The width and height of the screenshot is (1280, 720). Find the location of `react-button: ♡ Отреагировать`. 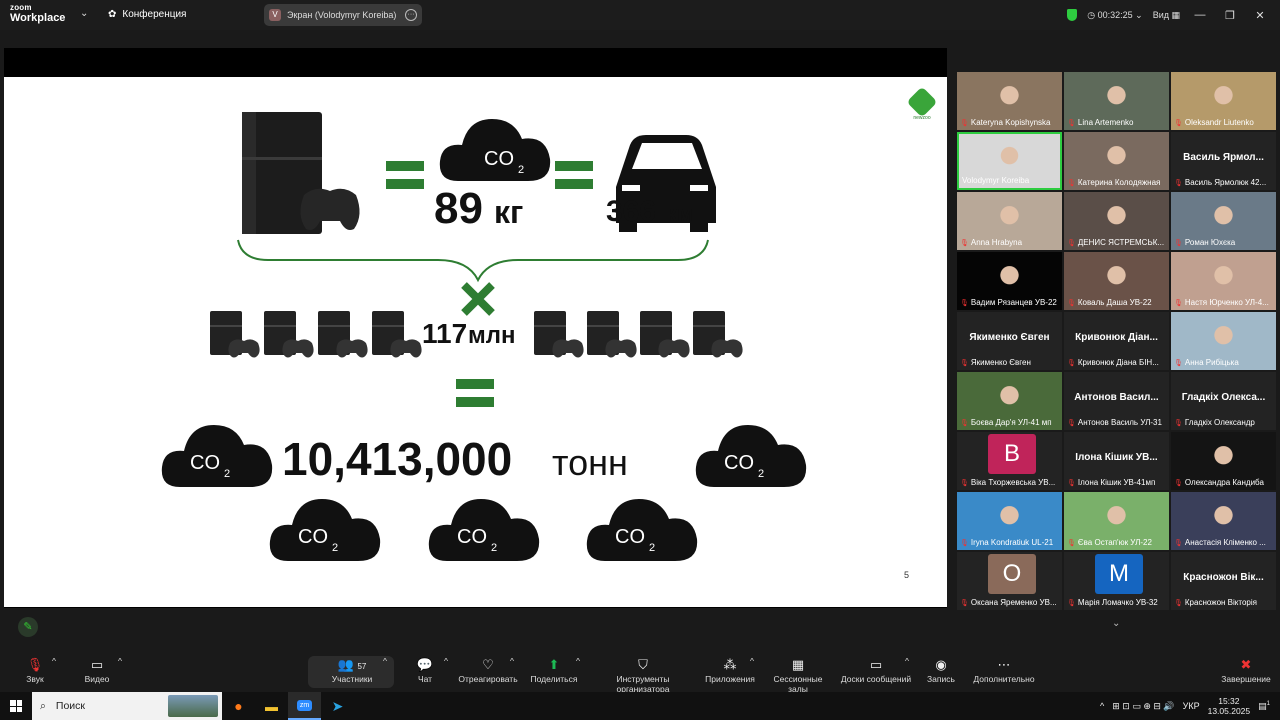

react-button: ♡ Отреагировать is located at coordinates (488, 670).